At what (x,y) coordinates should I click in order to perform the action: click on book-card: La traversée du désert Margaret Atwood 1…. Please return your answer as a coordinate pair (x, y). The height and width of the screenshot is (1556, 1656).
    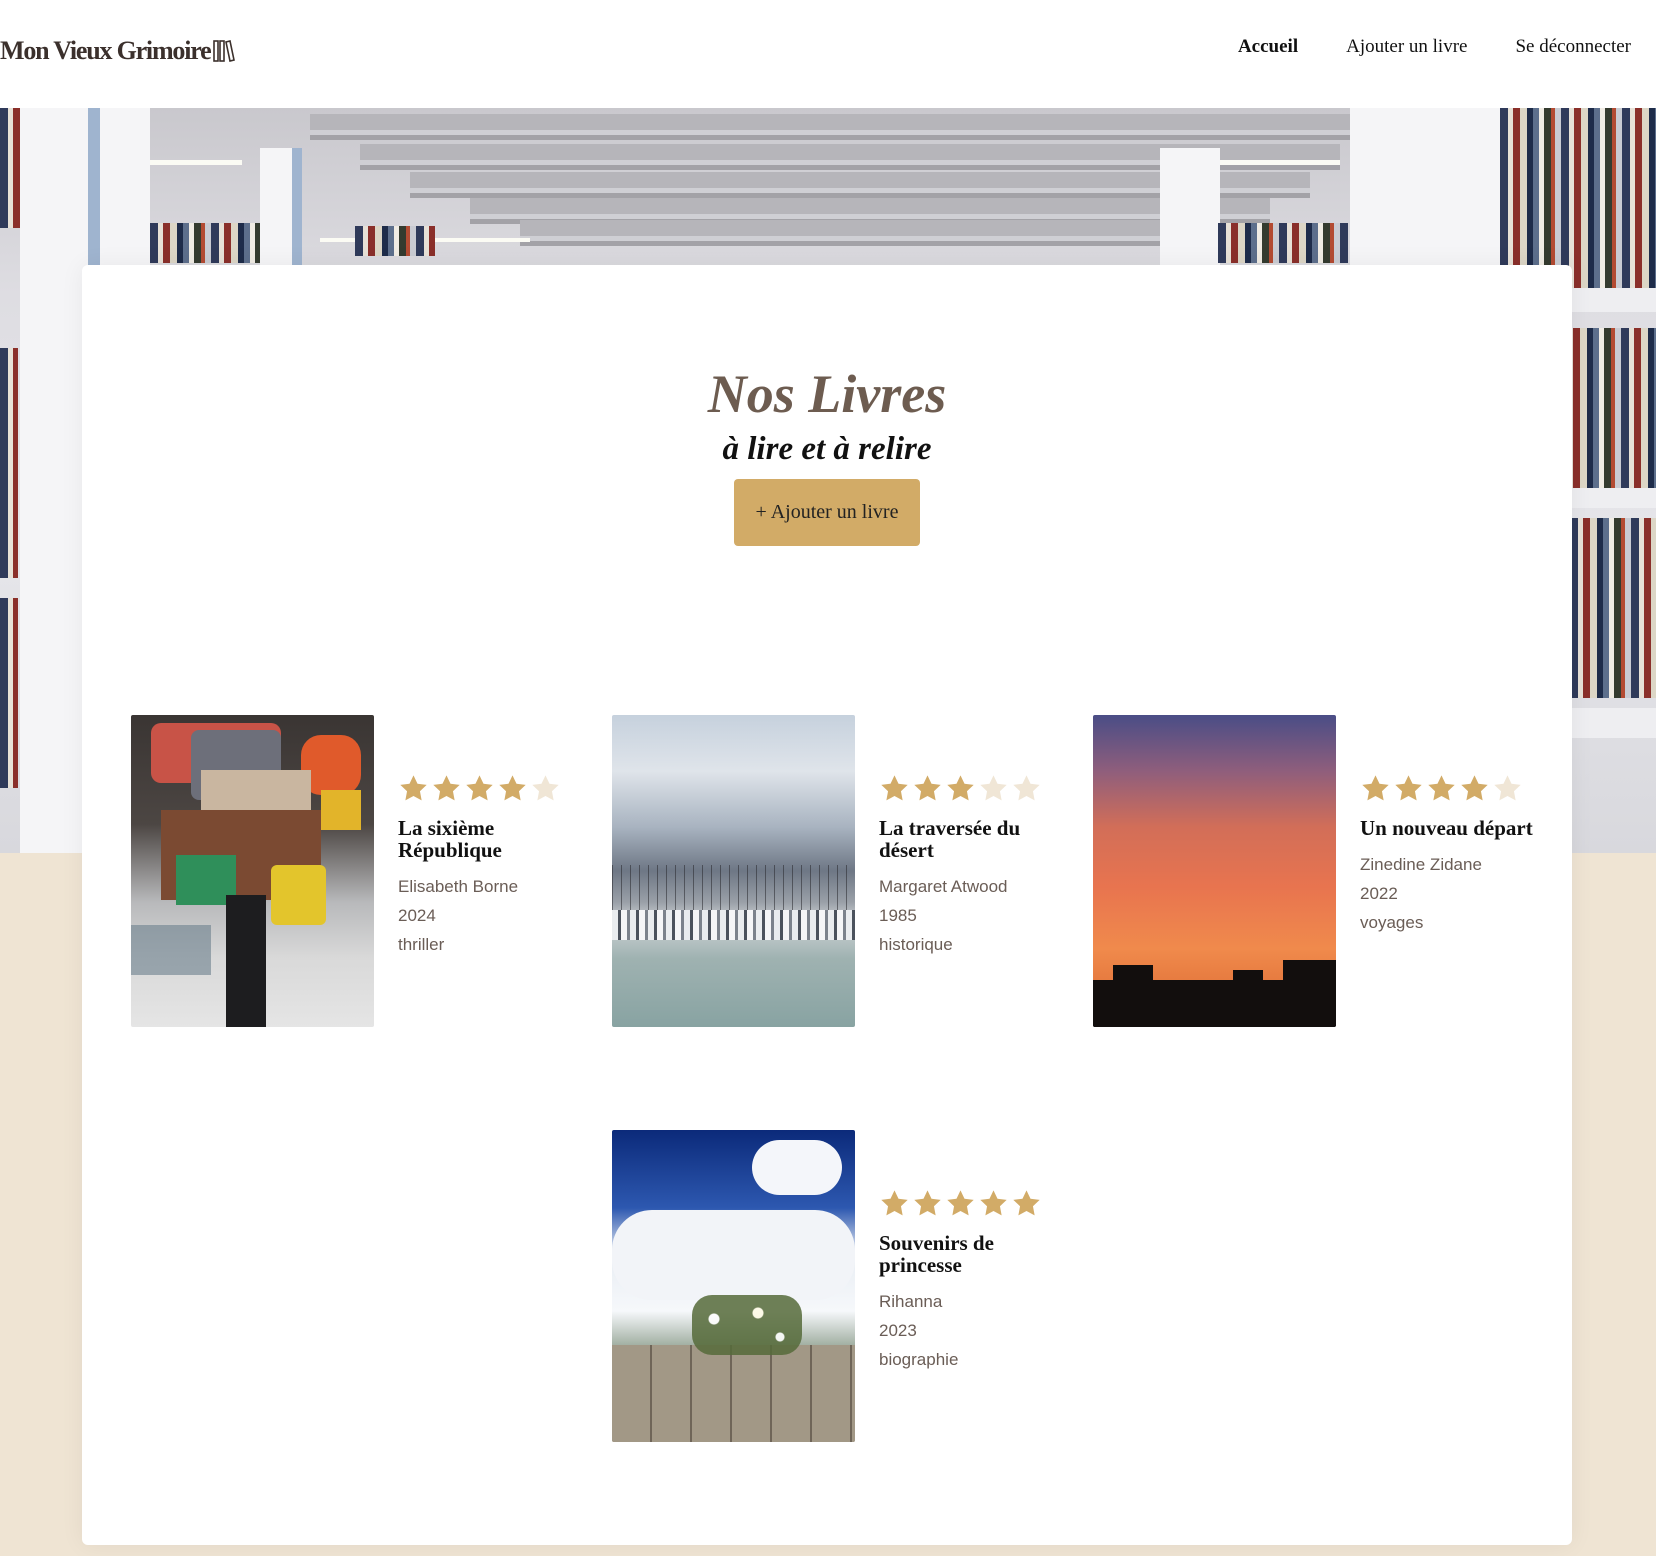
    Looking at the image, I should click on (832, 871).